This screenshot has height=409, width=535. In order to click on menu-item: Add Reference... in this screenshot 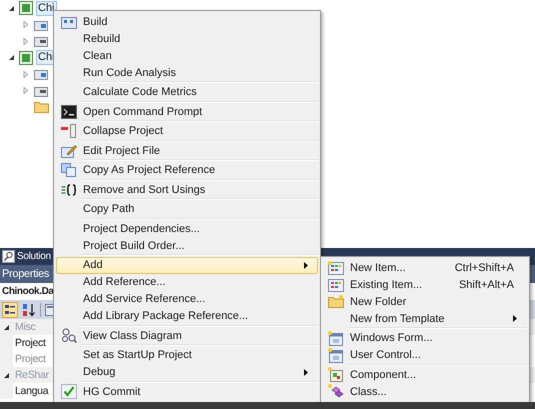, I will do `click(187, 282)`.